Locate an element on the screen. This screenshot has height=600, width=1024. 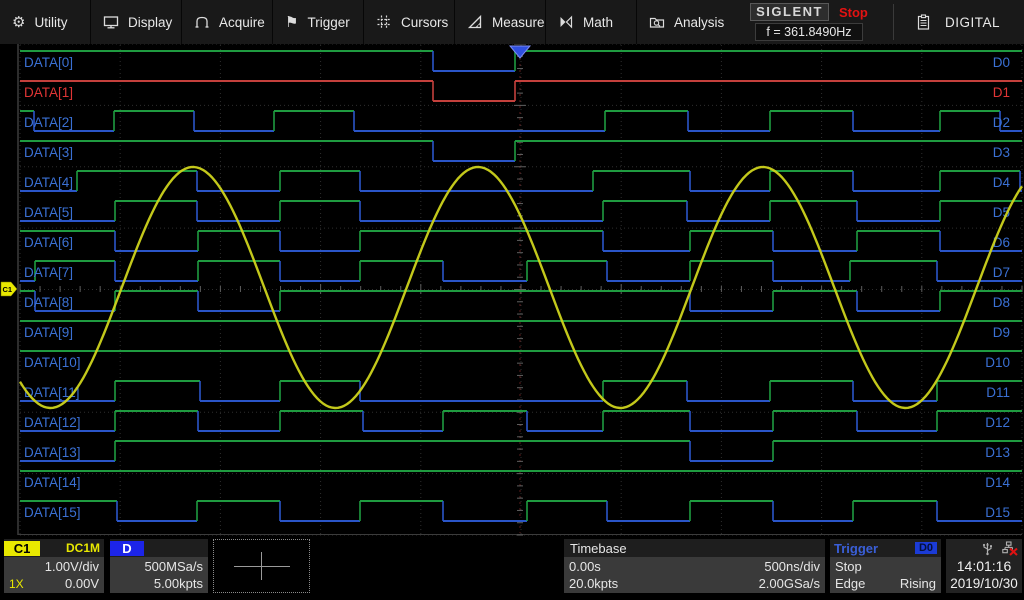
clock-io-panel: 14:01:16 2019/10/30 is located at coordinates (984, 566).